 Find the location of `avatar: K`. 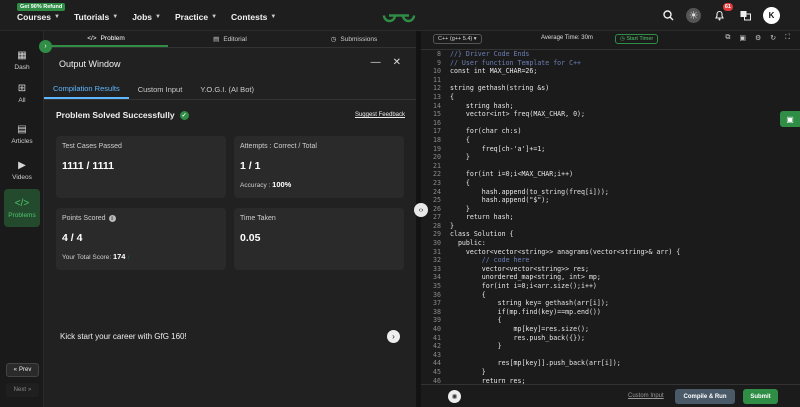

avatar: K is located at coordinates (771, 15).